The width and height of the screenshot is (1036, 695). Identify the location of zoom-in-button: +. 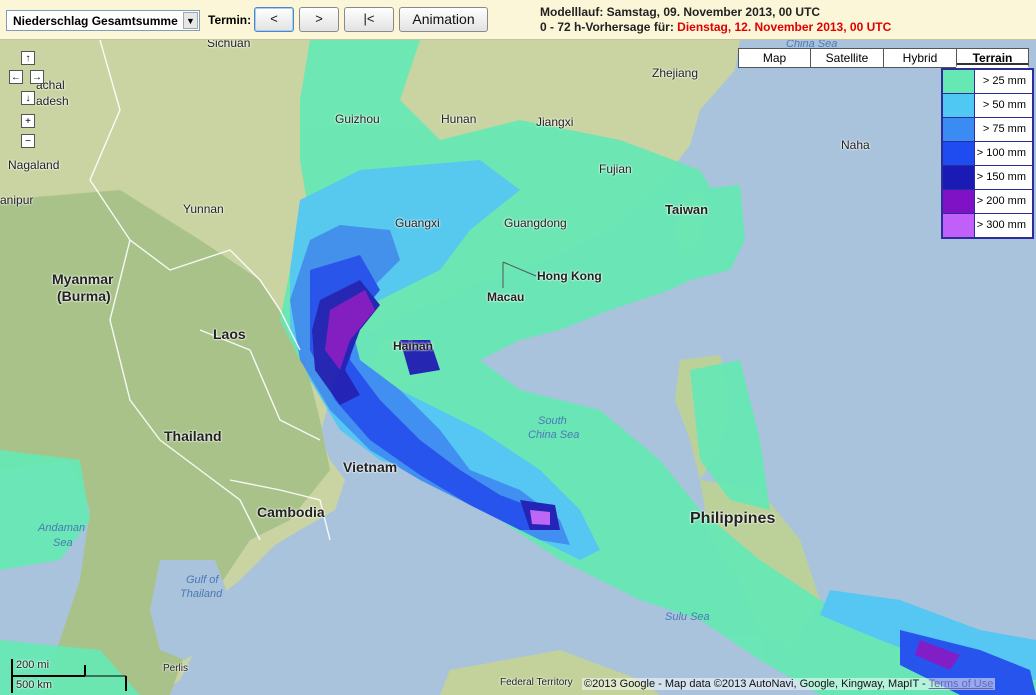
(28, 121).